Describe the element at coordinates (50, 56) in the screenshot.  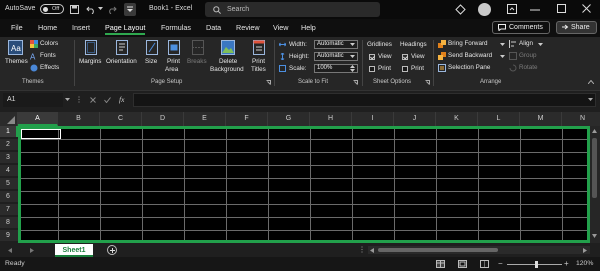
I see `fonts-button: A Fonts` at that location.